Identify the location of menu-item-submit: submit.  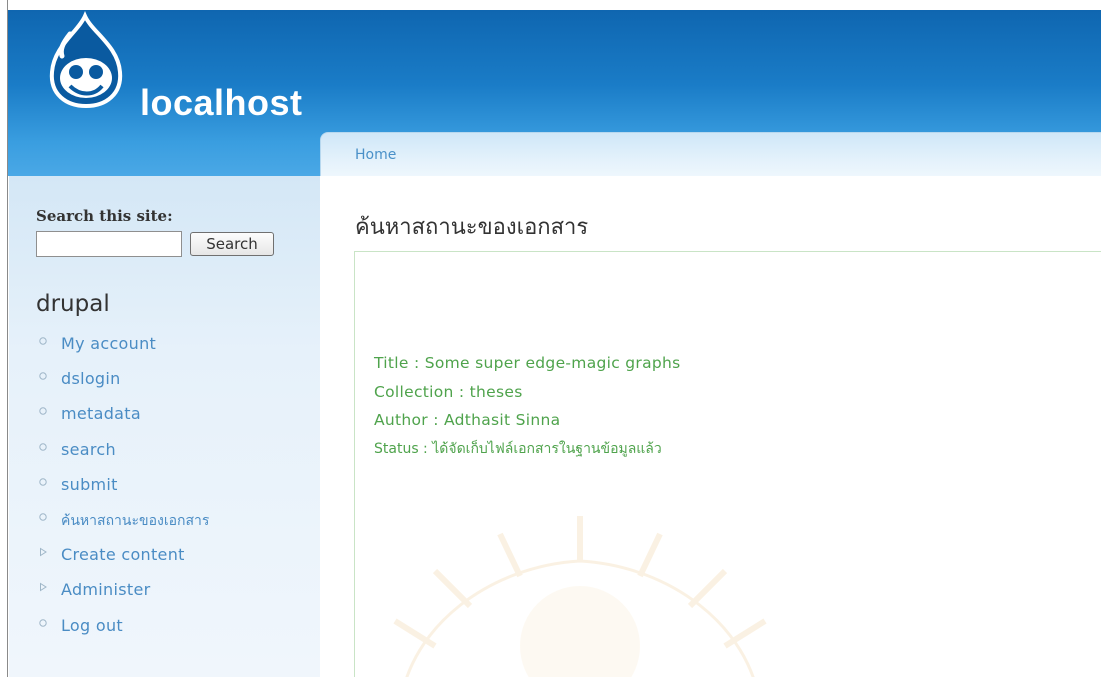
(122, 489).